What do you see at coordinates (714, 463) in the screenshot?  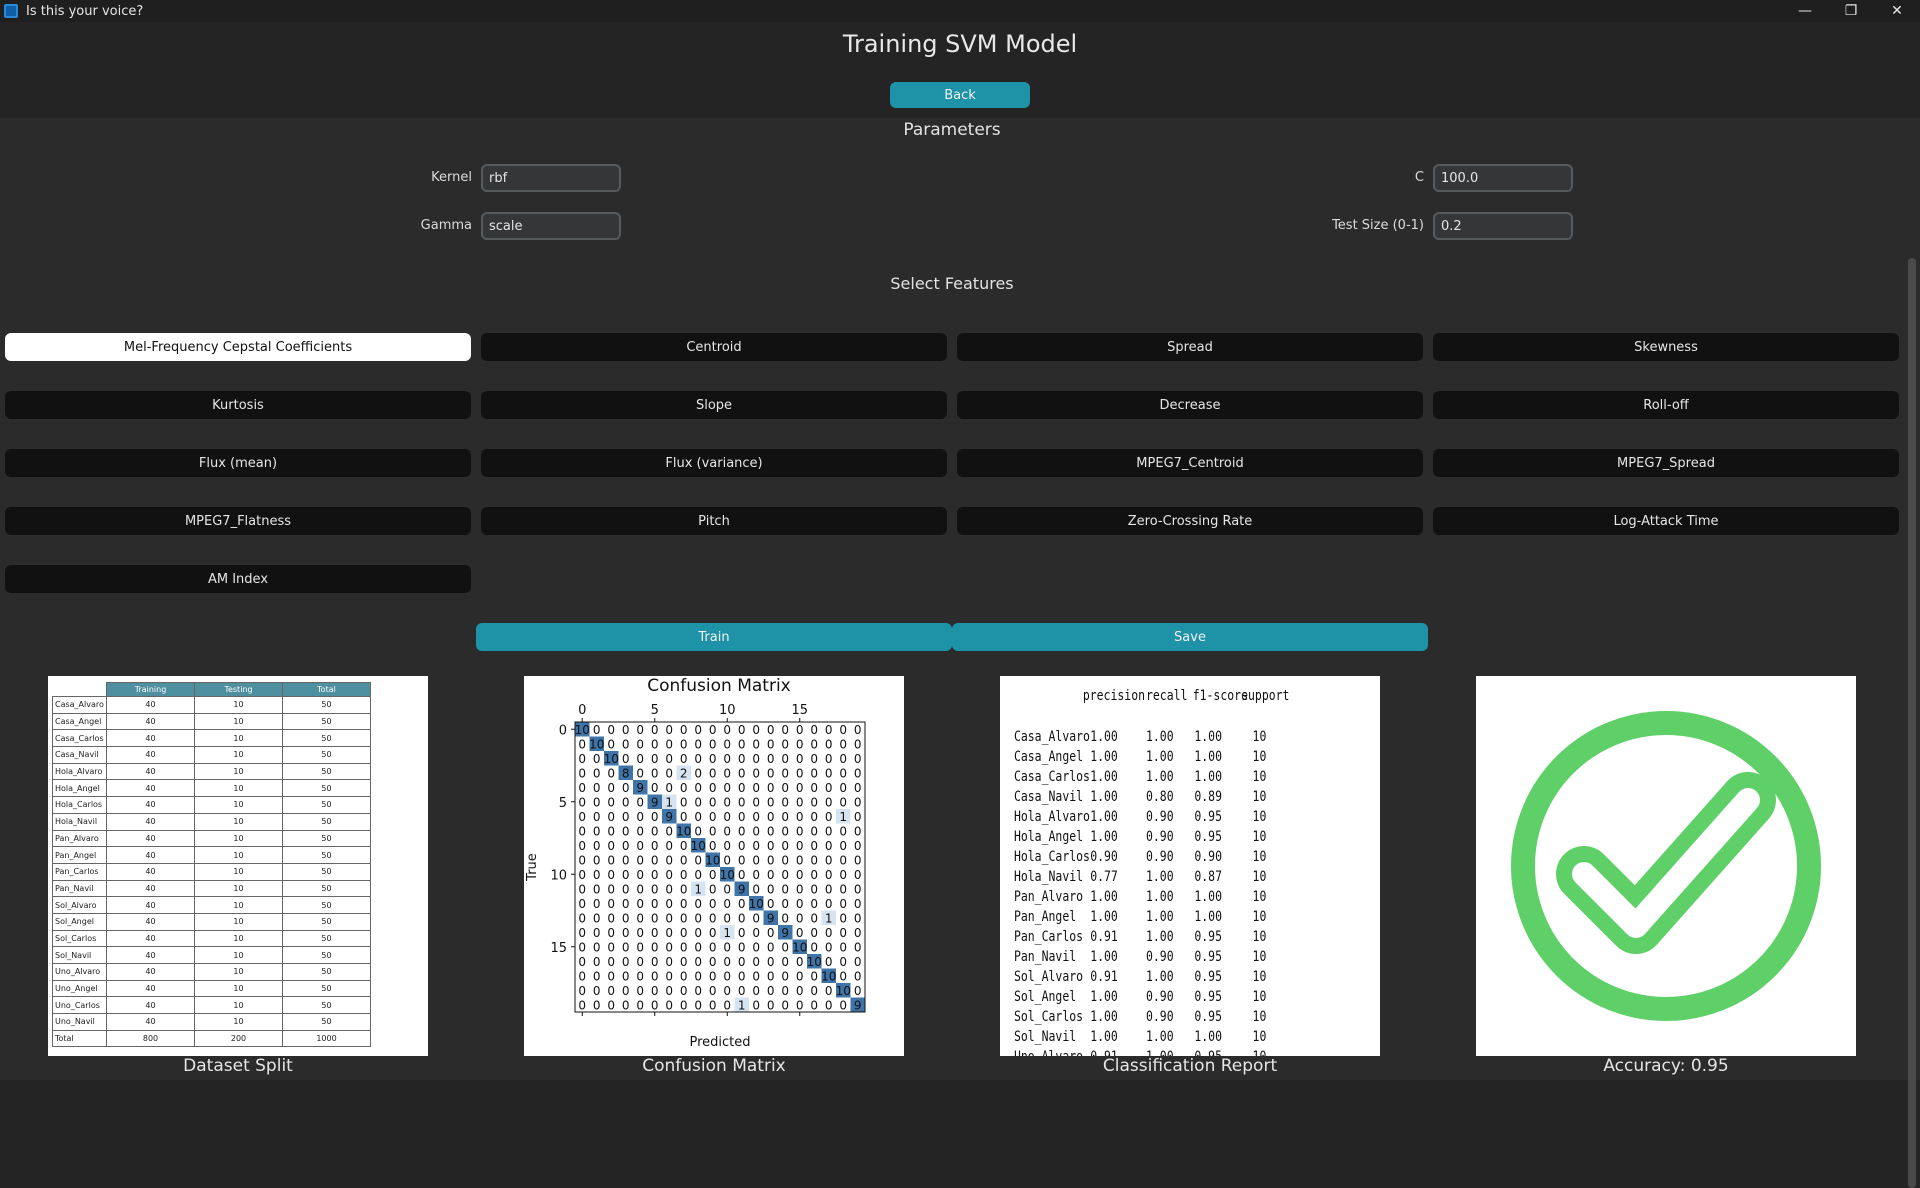 I see `feature-button: Flux (variance)` at bounding box center [714, 463].